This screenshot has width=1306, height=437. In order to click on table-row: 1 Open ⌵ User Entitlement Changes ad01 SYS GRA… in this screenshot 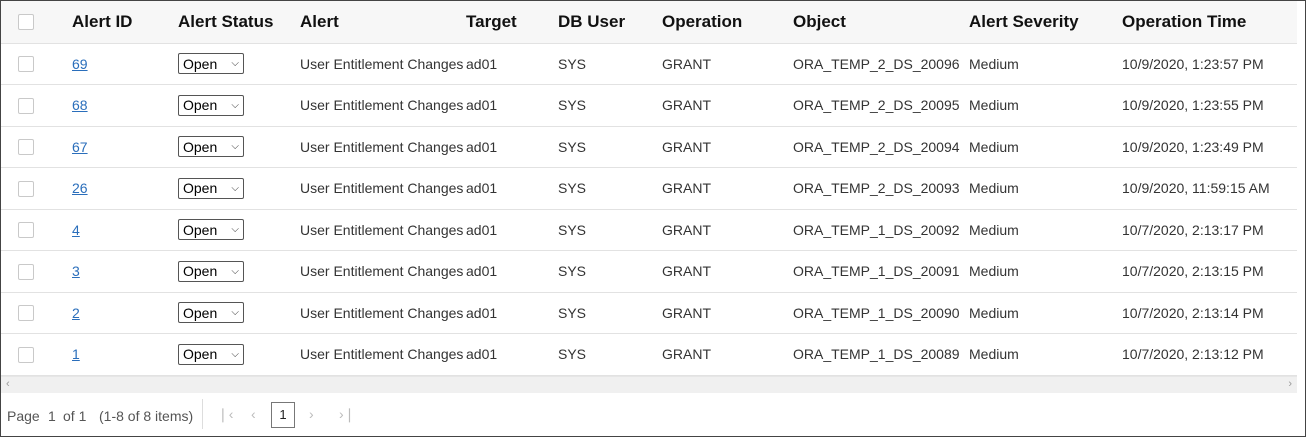, I will do `click(649, 354)`.